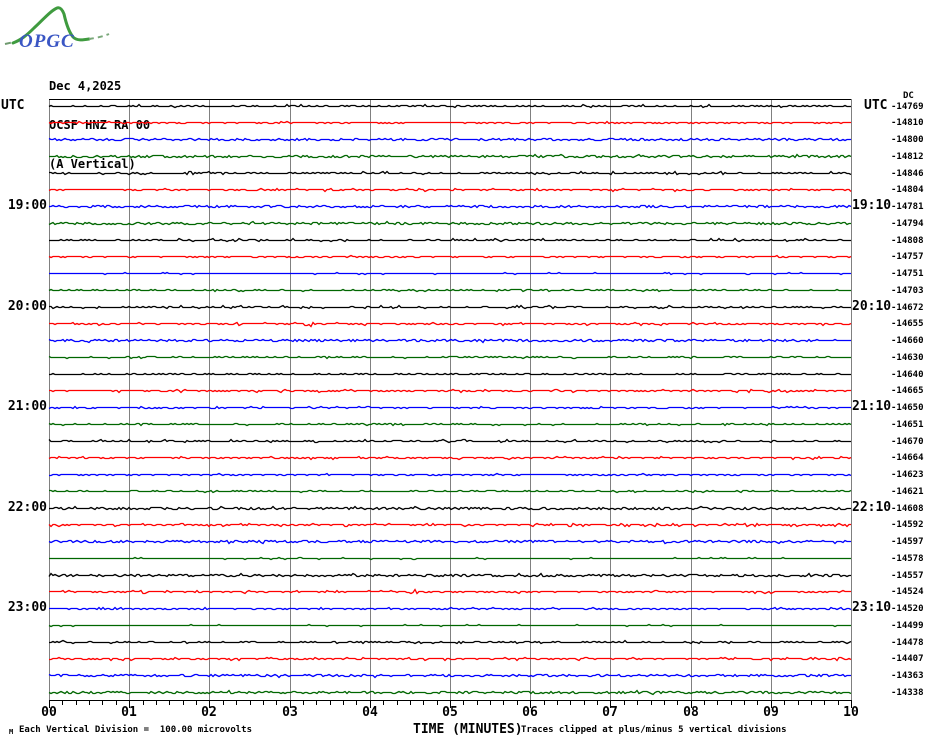 The width and height of the screenshot is (930, 744). Describe the element at coordinates (907, 408) in the screenshot. I see `dc-offset-value: -14650` at that location.